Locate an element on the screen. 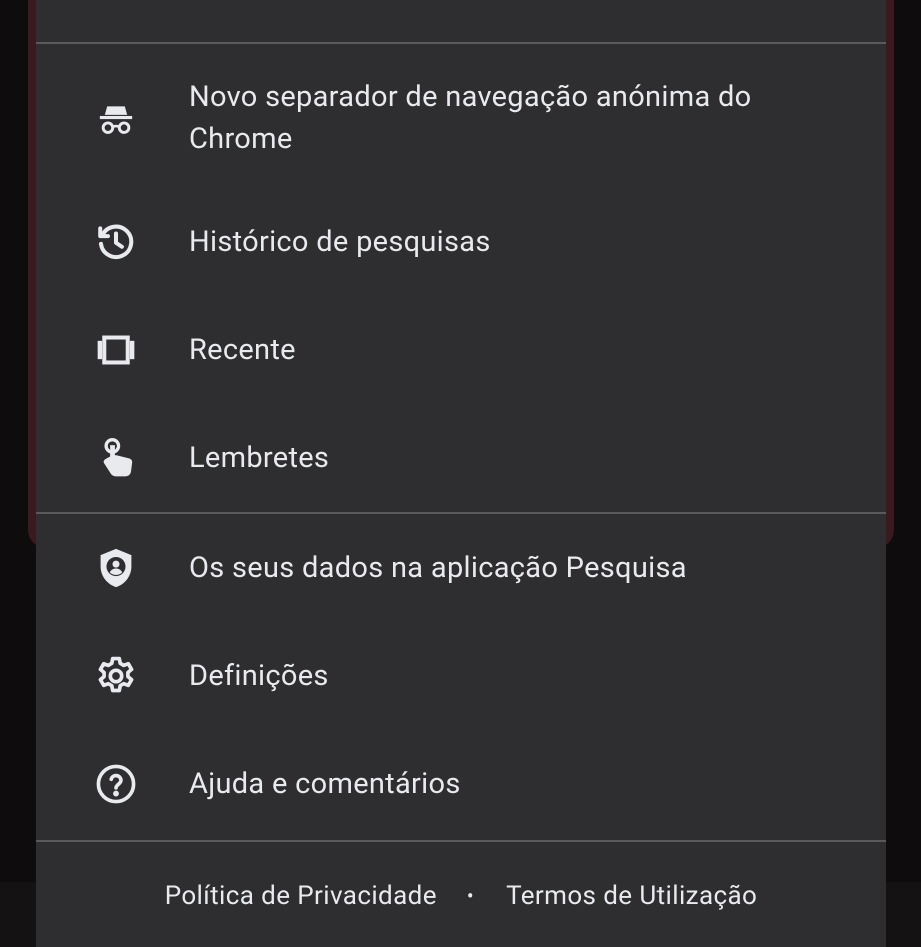 The height and width of the screenshot is (947, 921). menu-divider-bottom is located at coordinates (461, 841).